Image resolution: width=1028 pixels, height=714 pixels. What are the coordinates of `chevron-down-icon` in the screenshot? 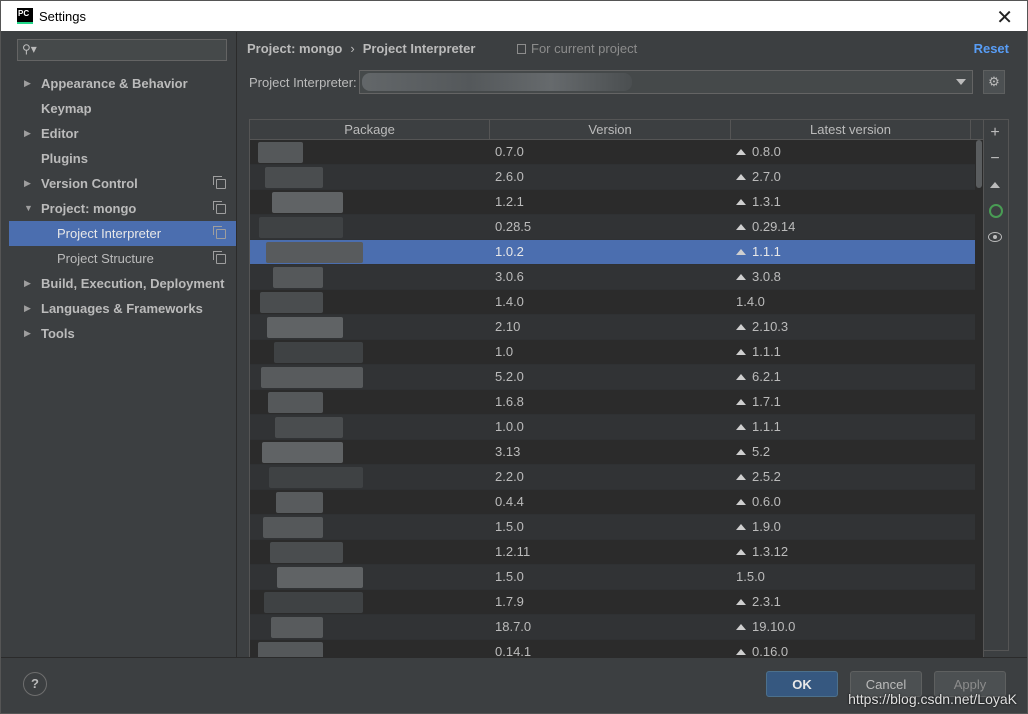 It's located at (961, 82).